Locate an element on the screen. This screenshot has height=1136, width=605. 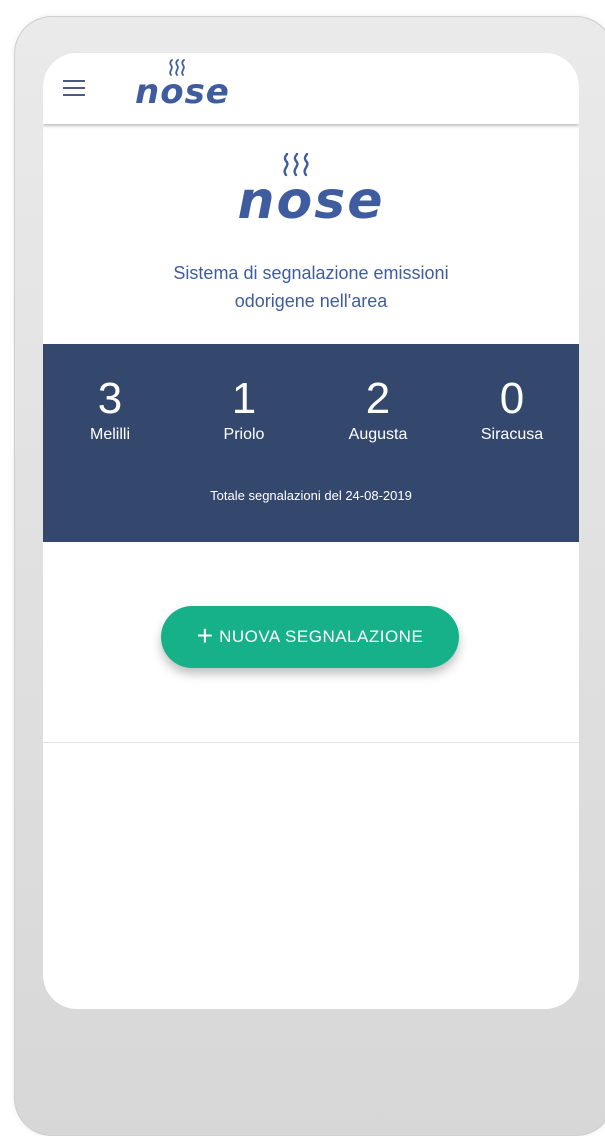
hero-logo: nose is located at coordinates (311, 198).